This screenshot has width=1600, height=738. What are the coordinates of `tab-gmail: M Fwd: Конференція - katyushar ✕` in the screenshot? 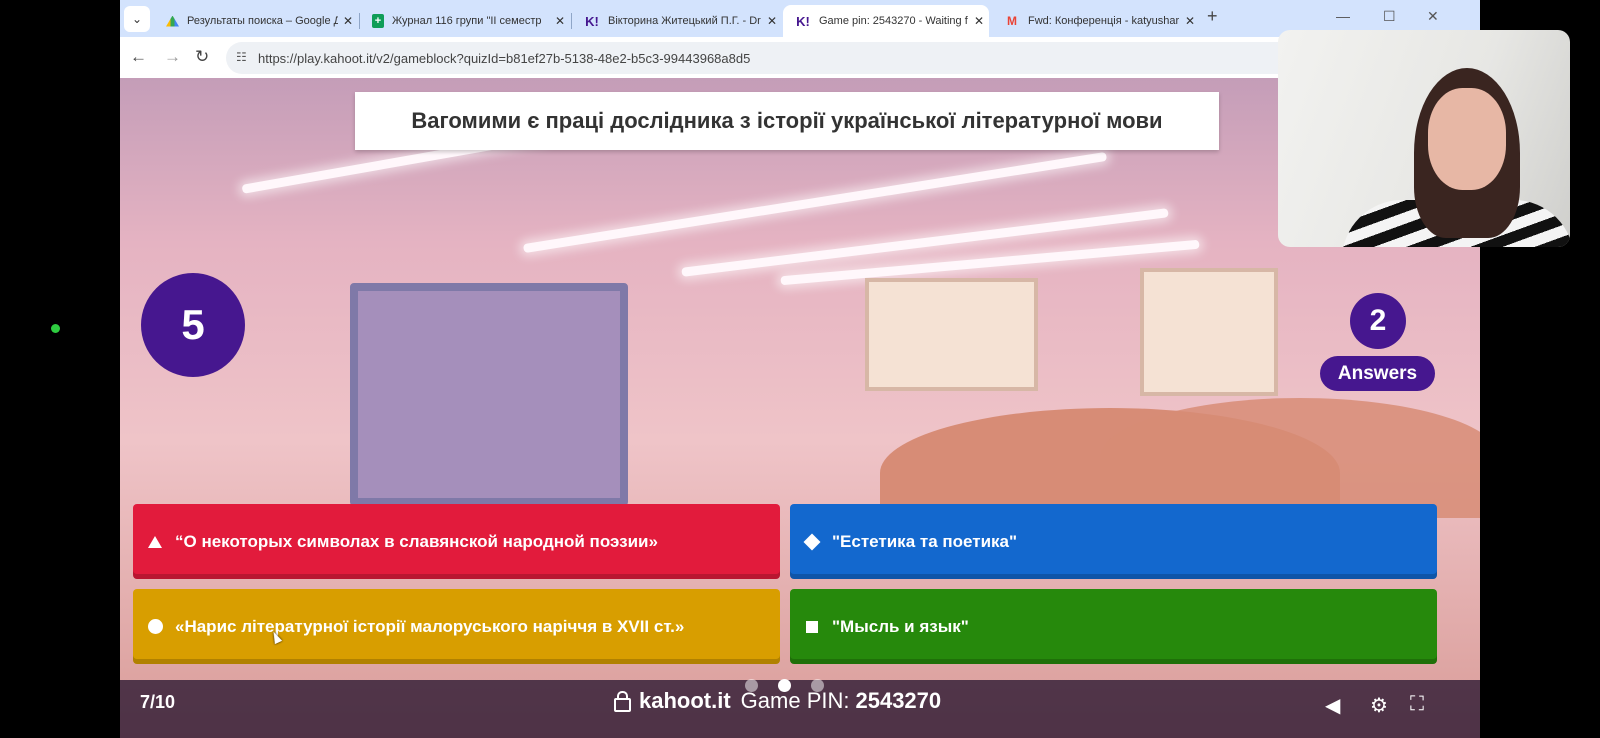 It's located at (1096, 21).